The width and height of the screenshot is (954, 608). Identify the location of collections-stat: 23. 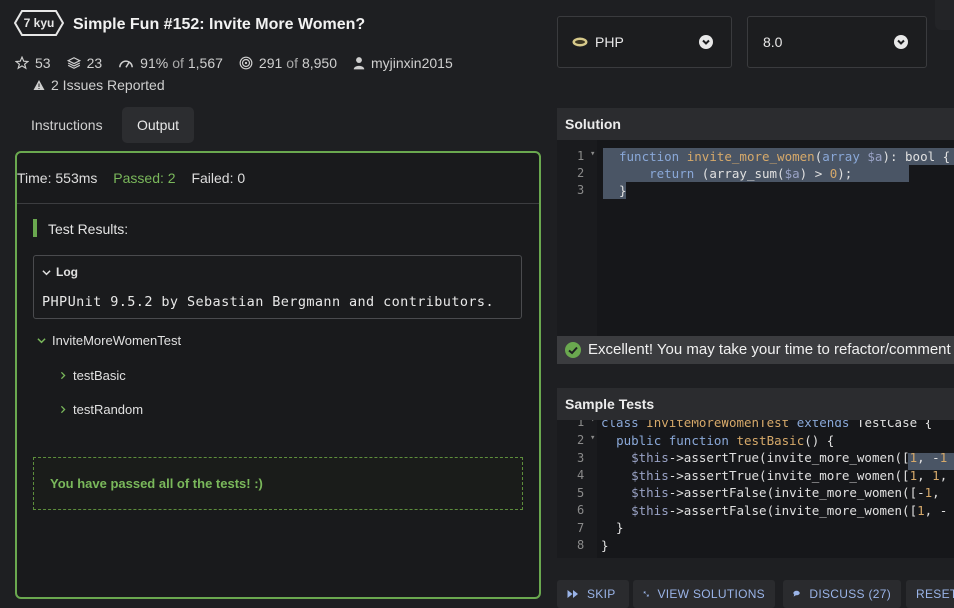
(84, 63).